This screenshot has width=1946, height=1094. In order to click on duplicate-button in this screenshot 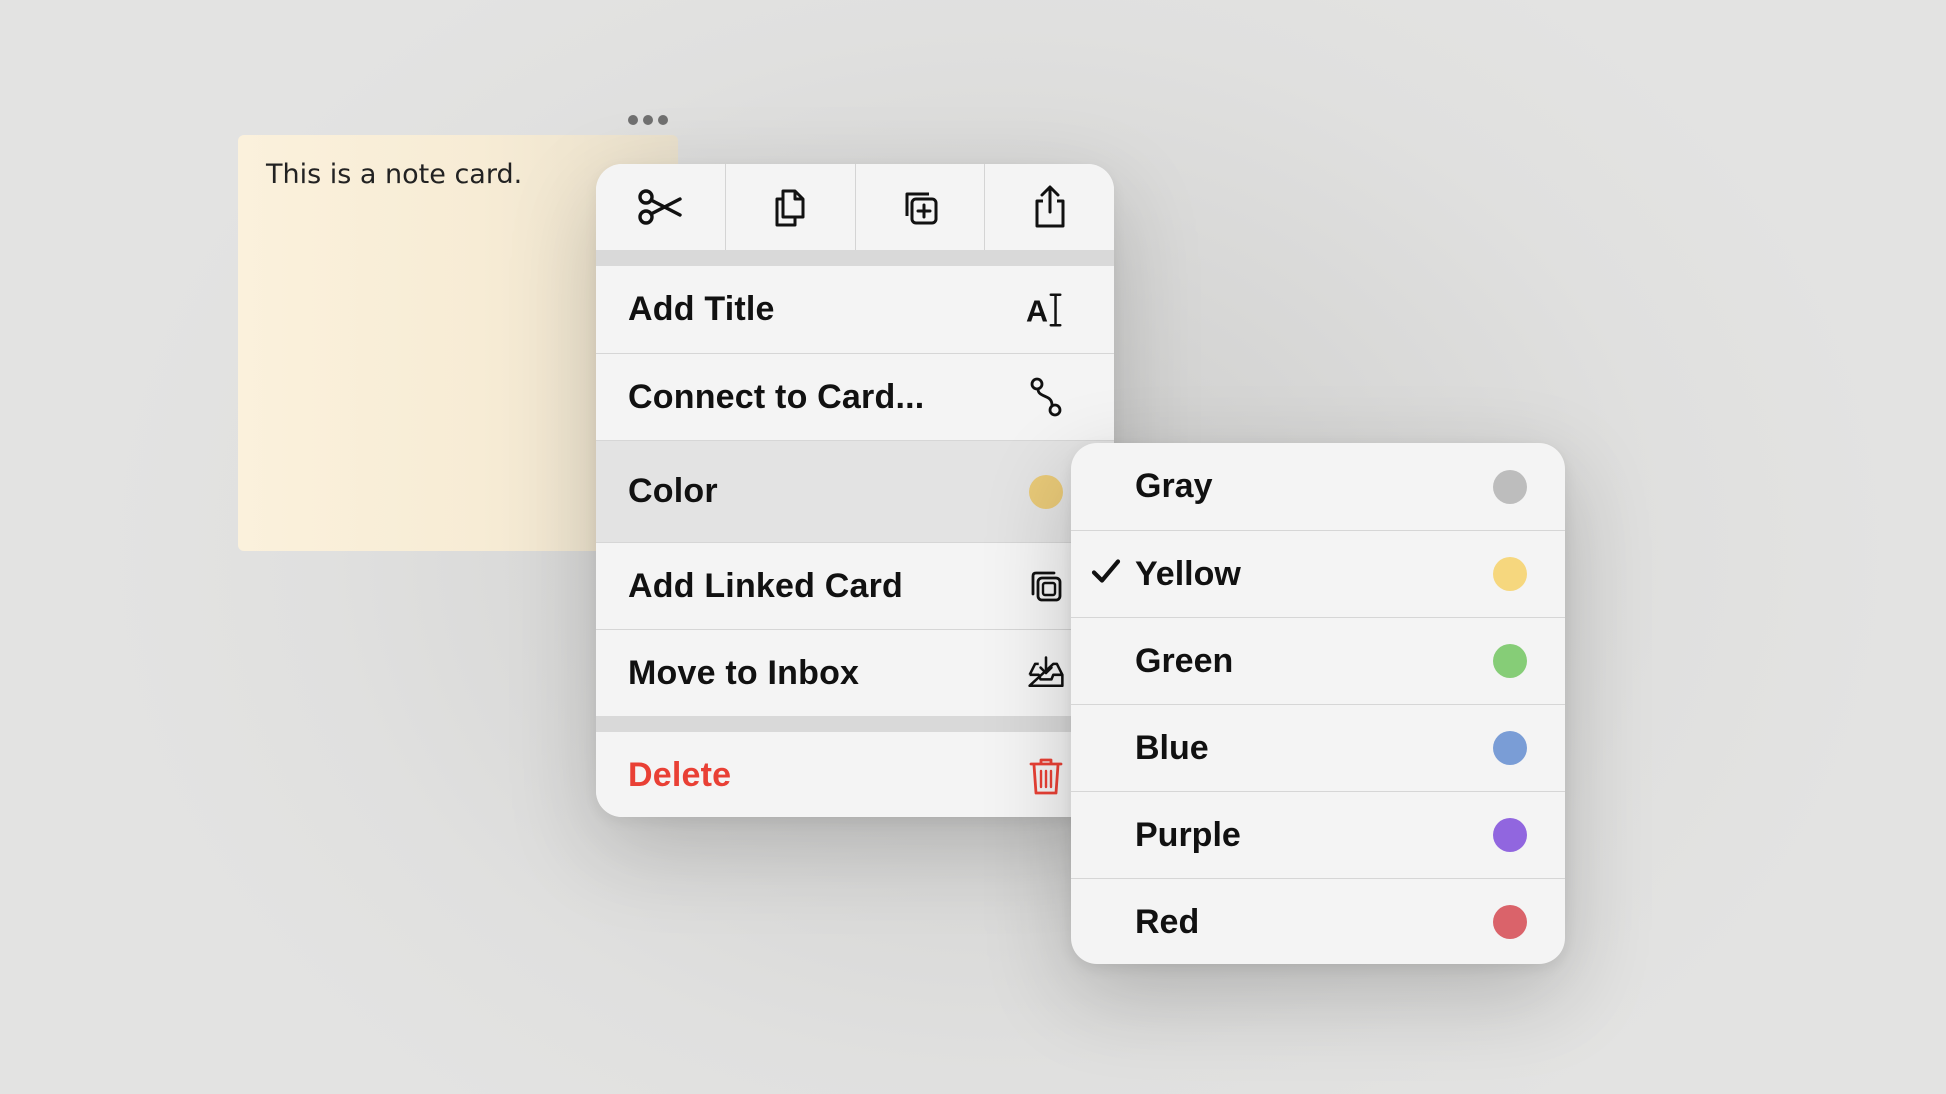, I will do `click(921, 207)`.